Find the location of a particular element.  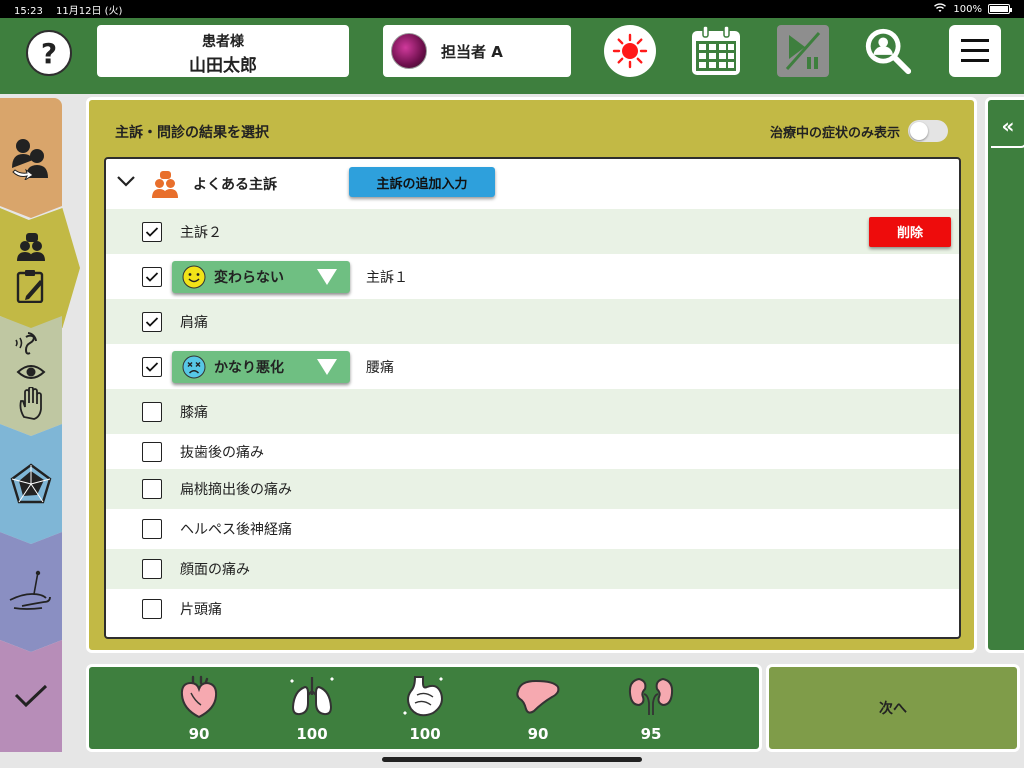

row-label: 主訴２ is located at coordinates (201, 232).